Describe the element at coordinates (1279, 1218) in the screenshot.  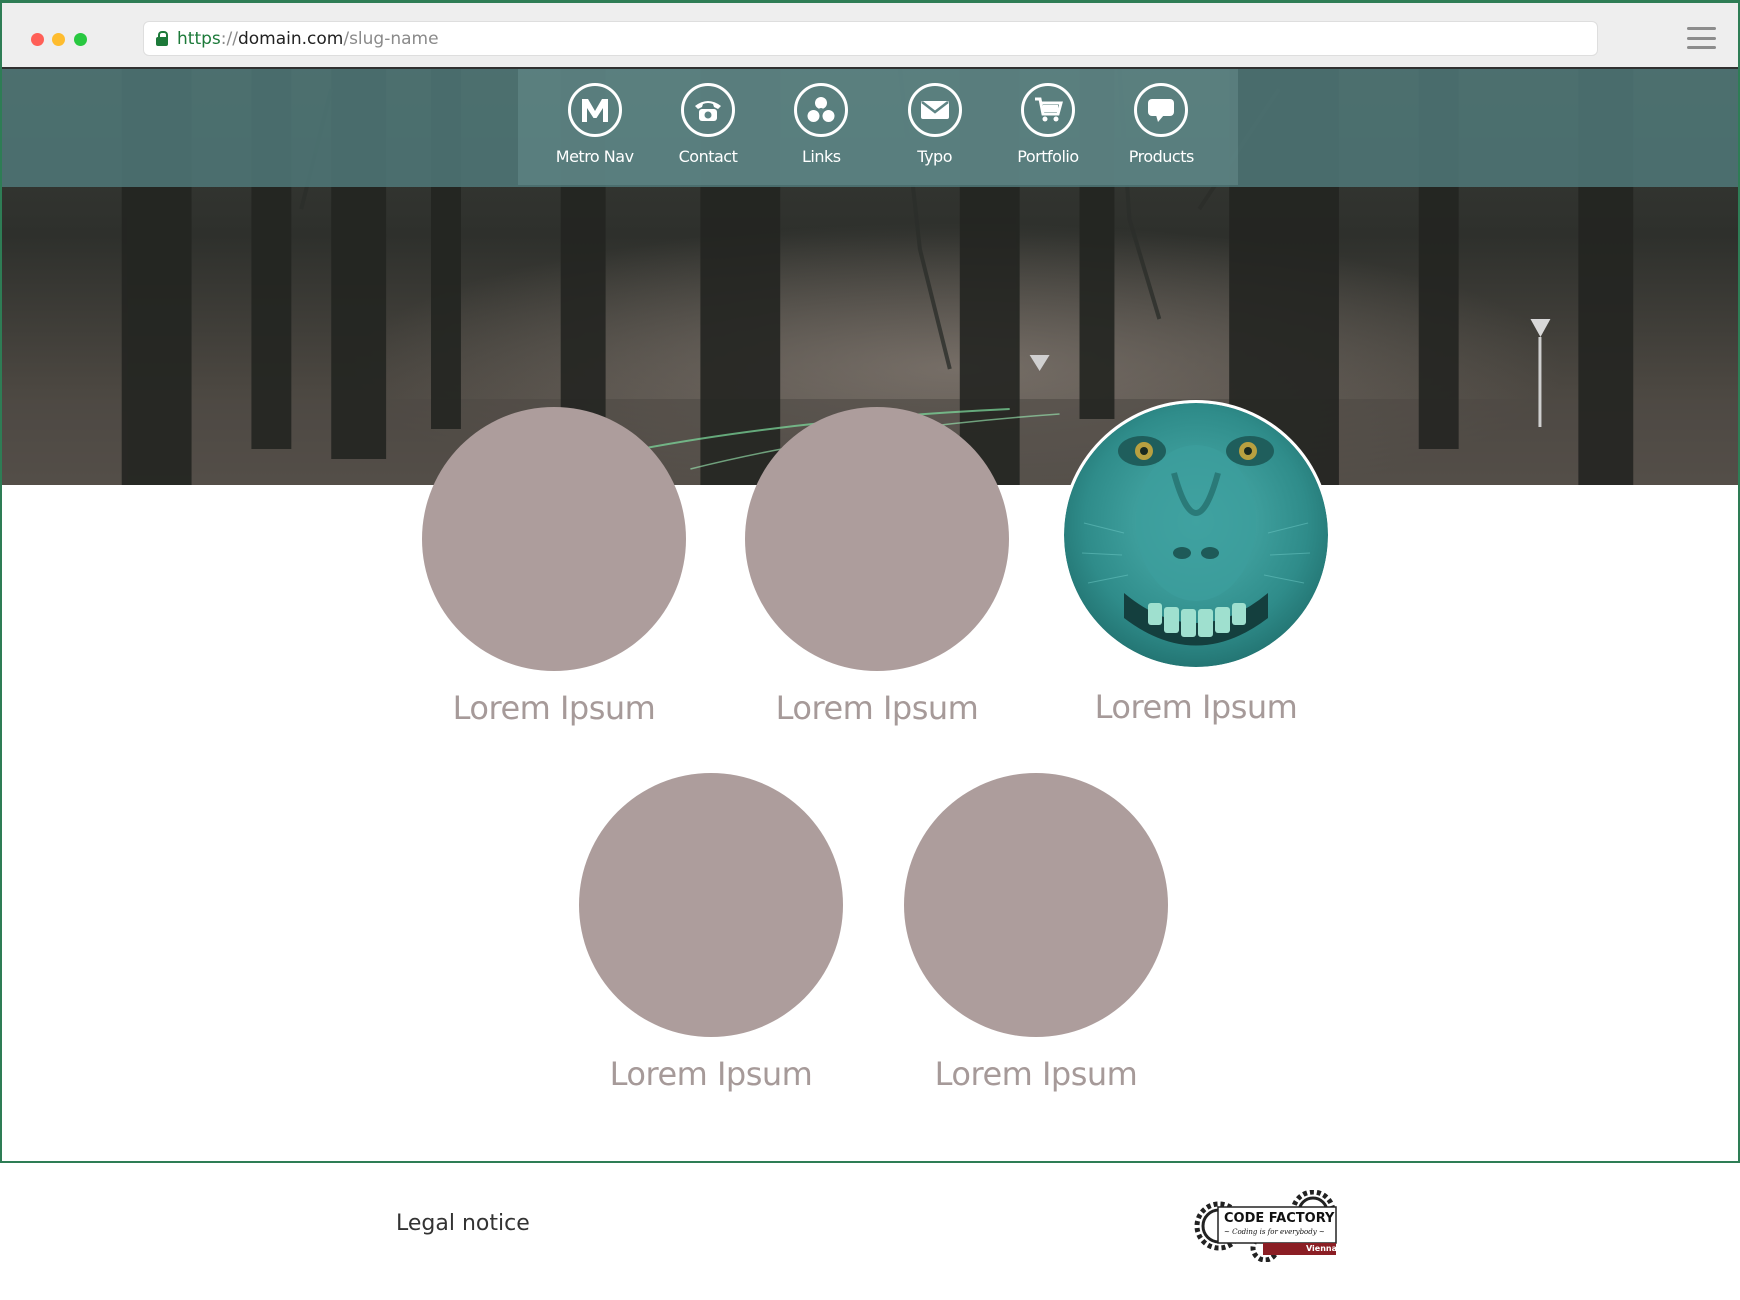
I see `logo-title: CODE FACTORY` at that location.